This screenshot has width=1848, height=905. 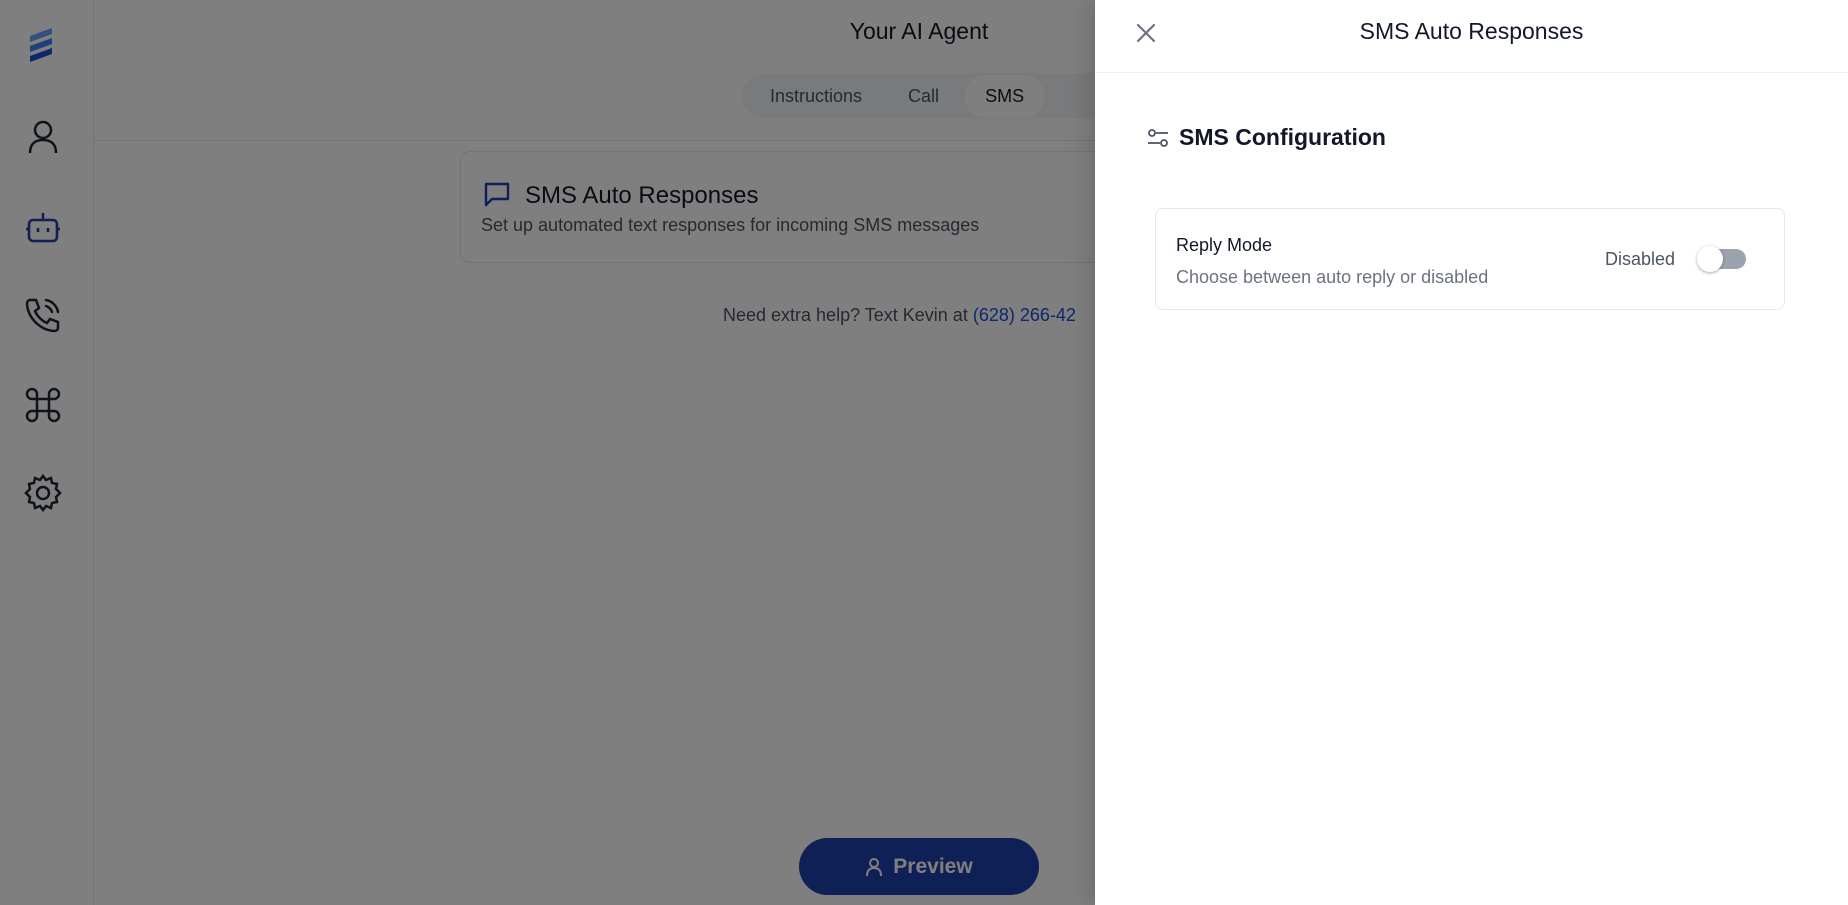 I want to click on setting-description: Choose between auto reply or disabled, so click(x=1332, y=277).